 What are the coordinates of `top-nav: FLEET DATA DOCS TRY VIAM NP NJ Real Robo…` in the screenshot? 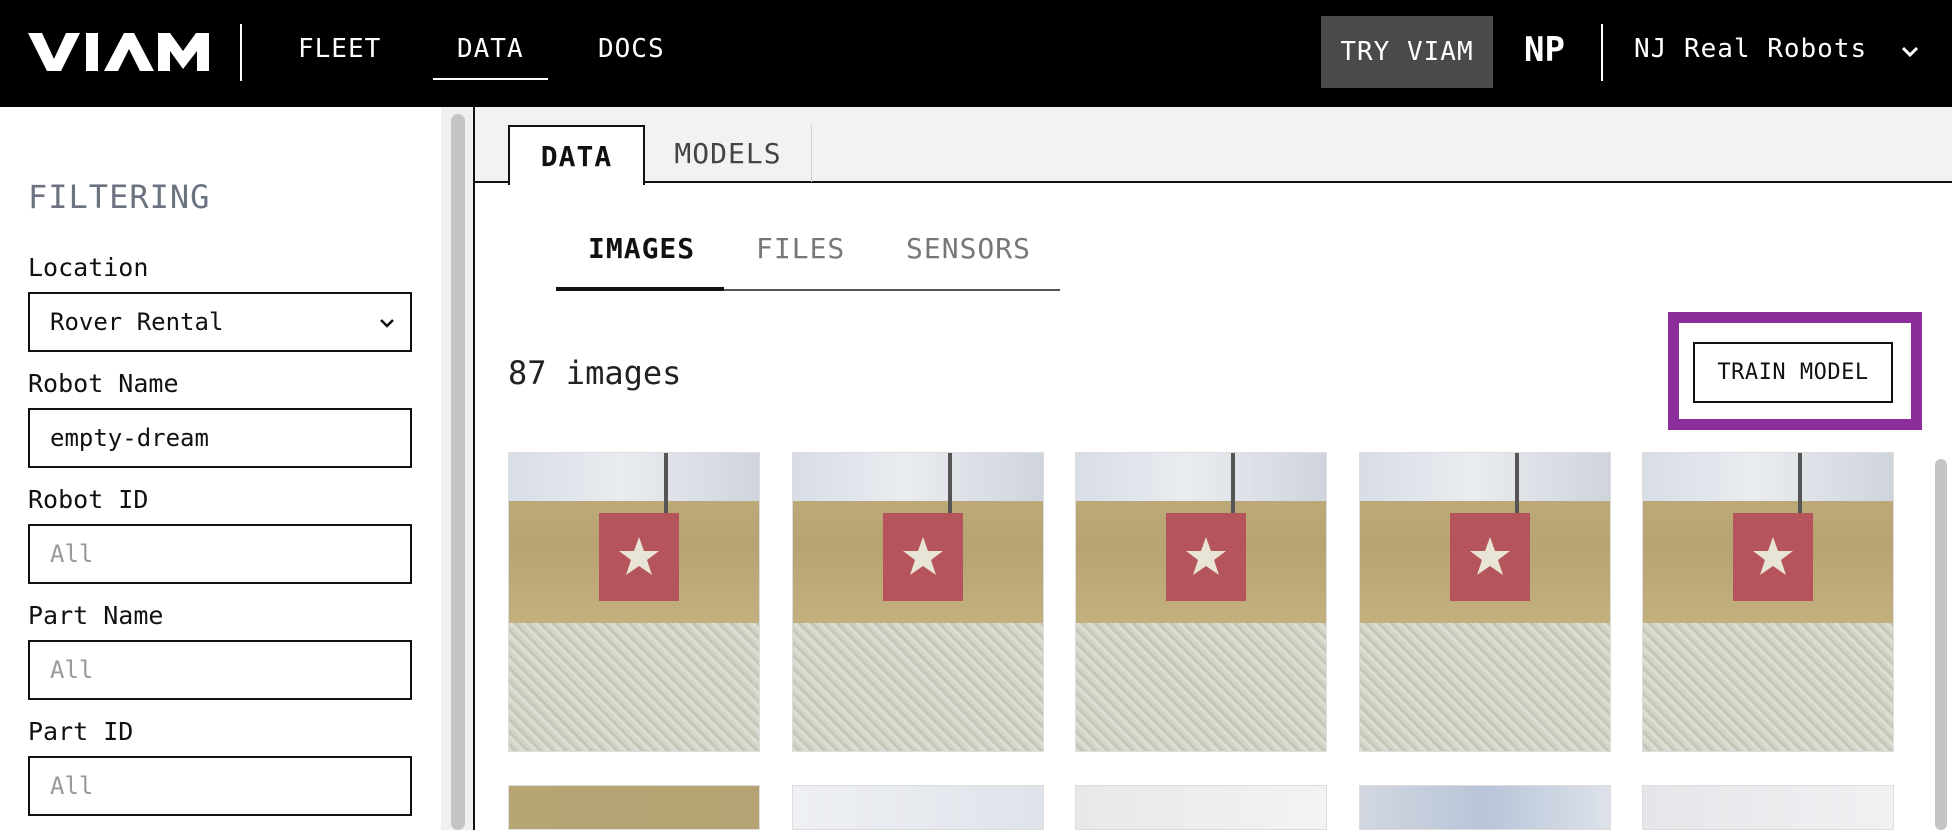 It's located at (976, 53).